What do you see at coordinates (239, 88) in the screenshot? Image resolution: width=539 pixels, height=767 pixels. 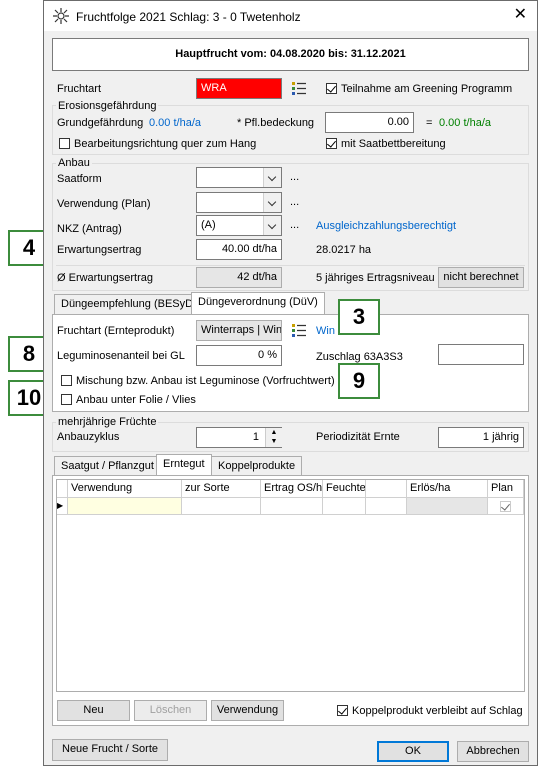 I see `fruchtart-field: WRA` at bounding box center [239, 88].